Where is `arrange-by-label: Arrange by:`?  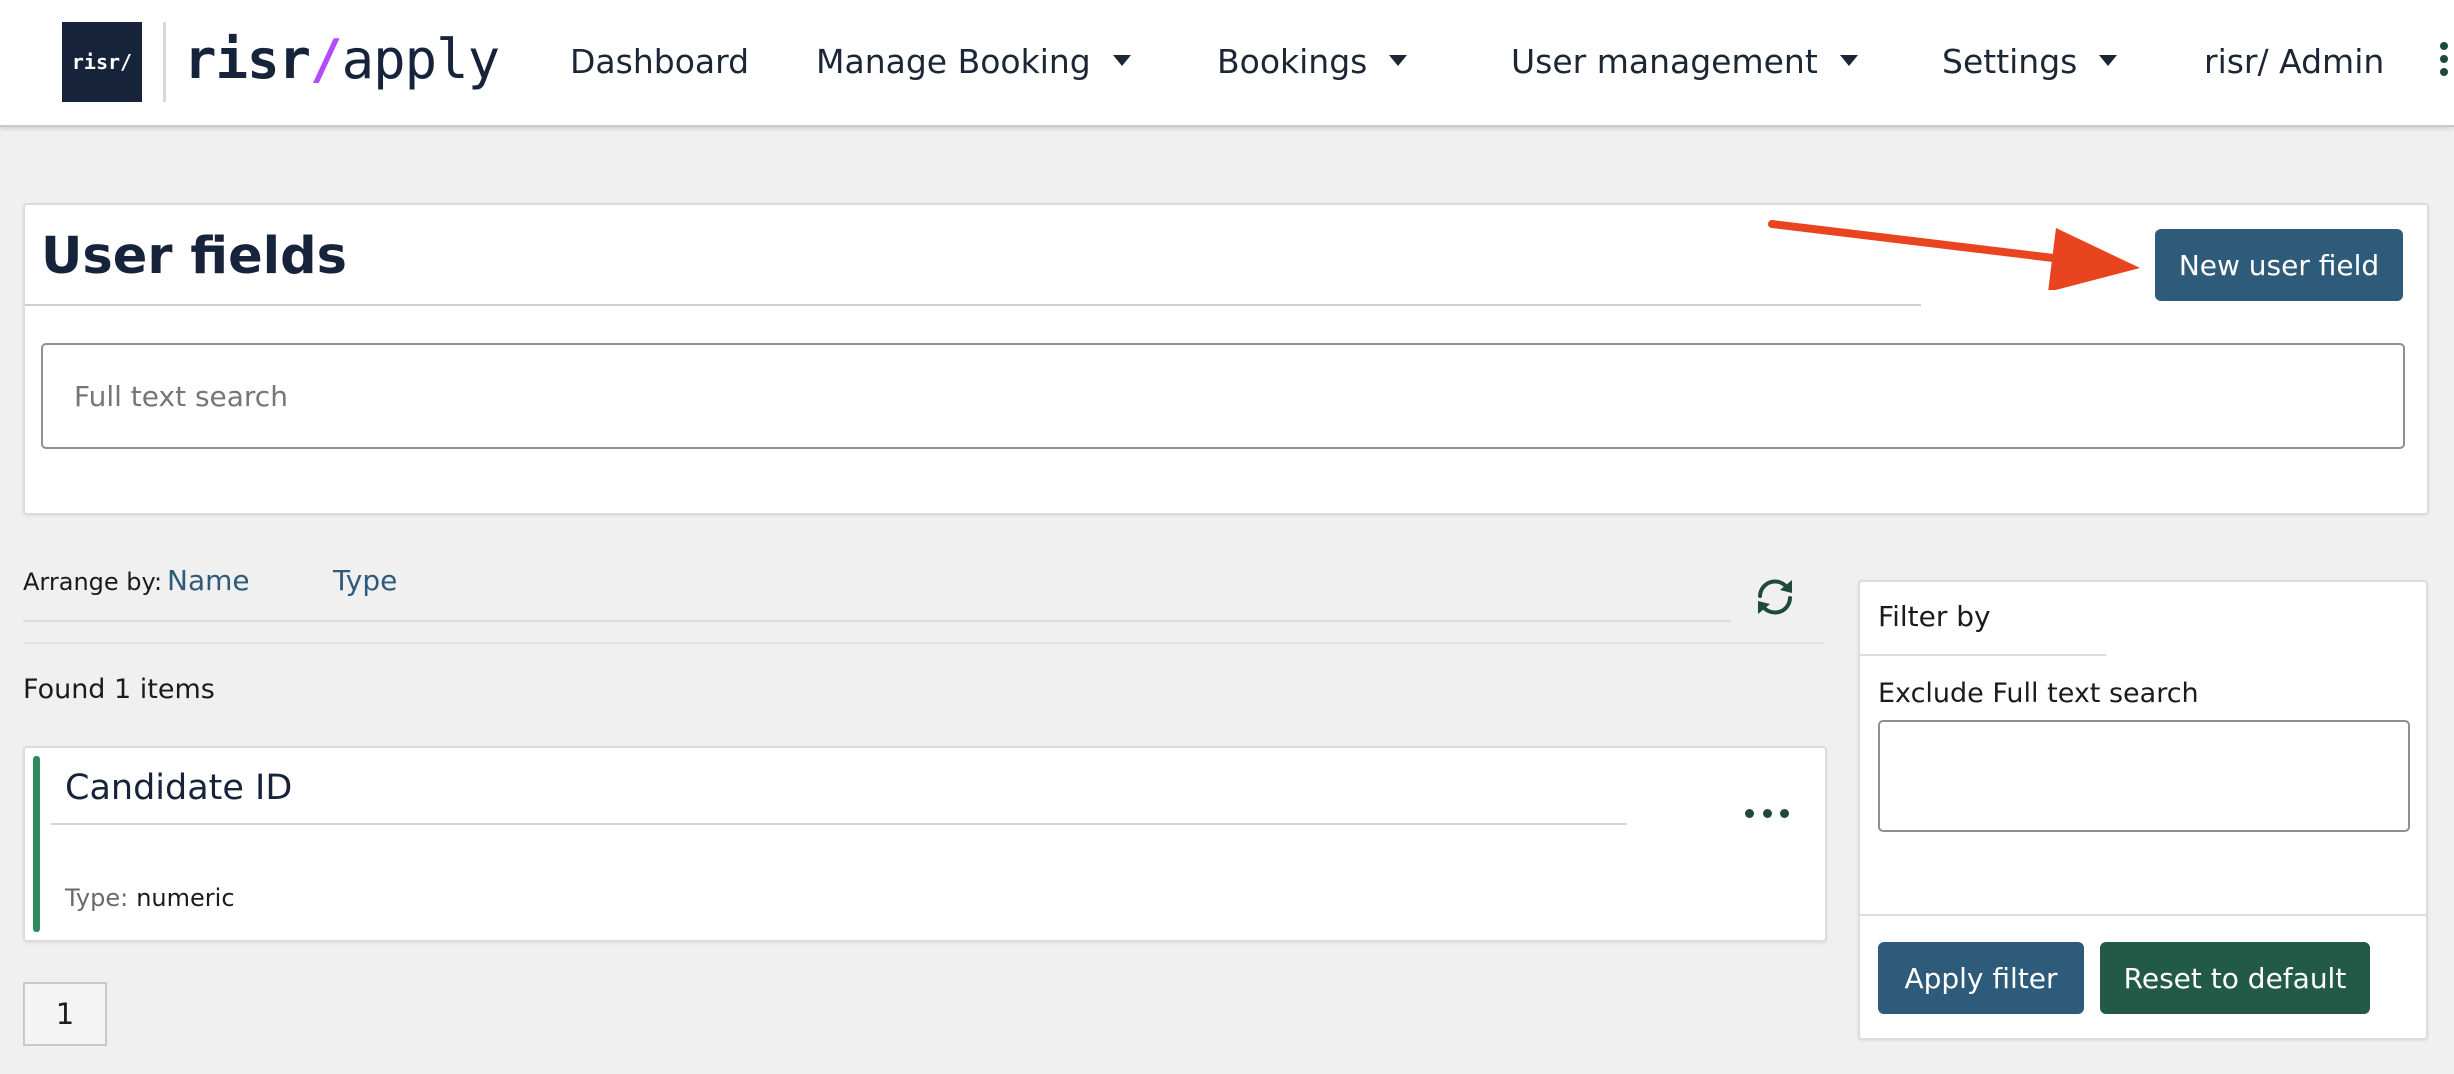 arrange-by-label: Arrange by: is located at coordinates (93, 582).